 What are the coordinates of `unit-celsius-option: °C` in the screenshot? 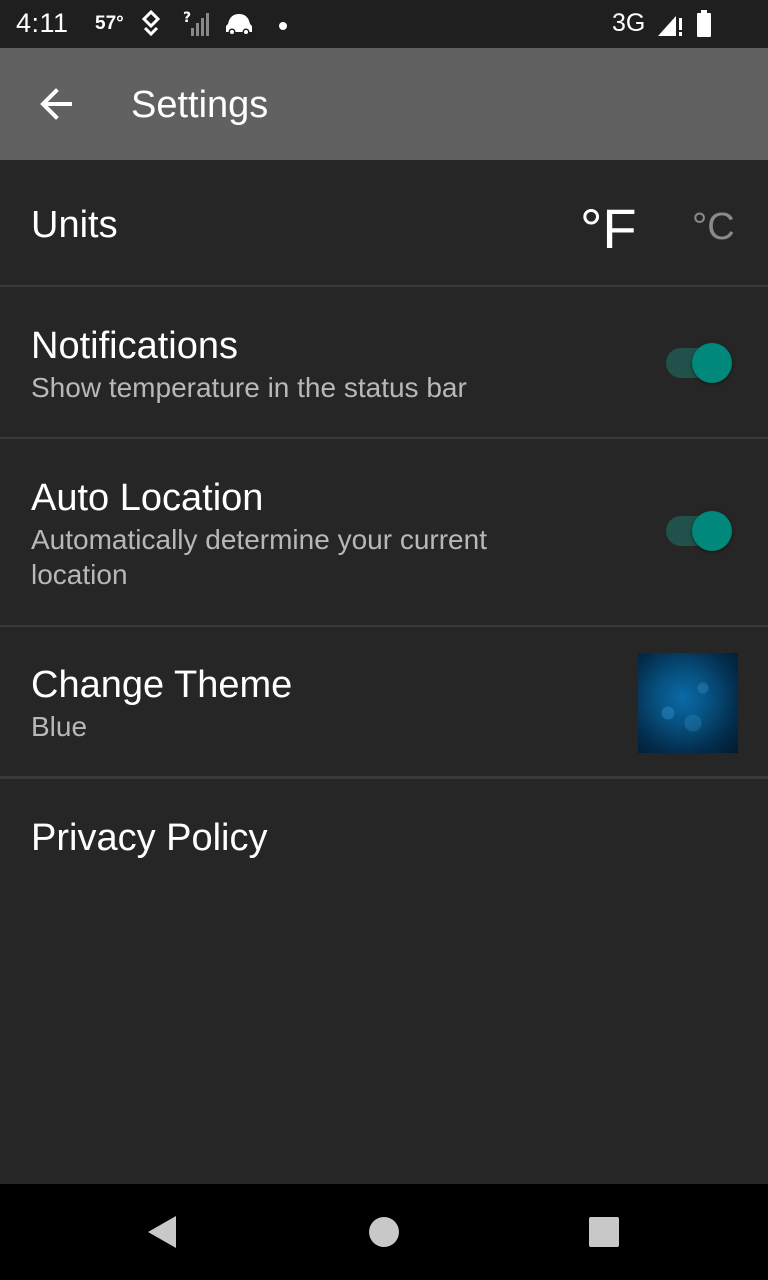 It's located at (713, 227).